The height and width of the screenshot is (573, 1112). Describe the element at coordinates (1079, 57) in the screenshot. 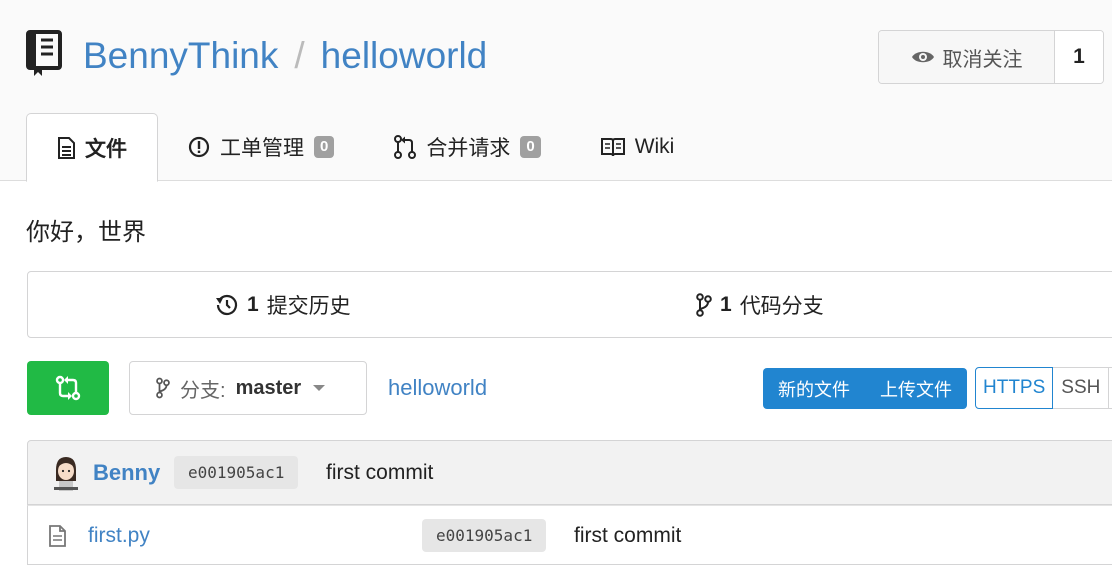

I see `watchers-count: 1` at that location.